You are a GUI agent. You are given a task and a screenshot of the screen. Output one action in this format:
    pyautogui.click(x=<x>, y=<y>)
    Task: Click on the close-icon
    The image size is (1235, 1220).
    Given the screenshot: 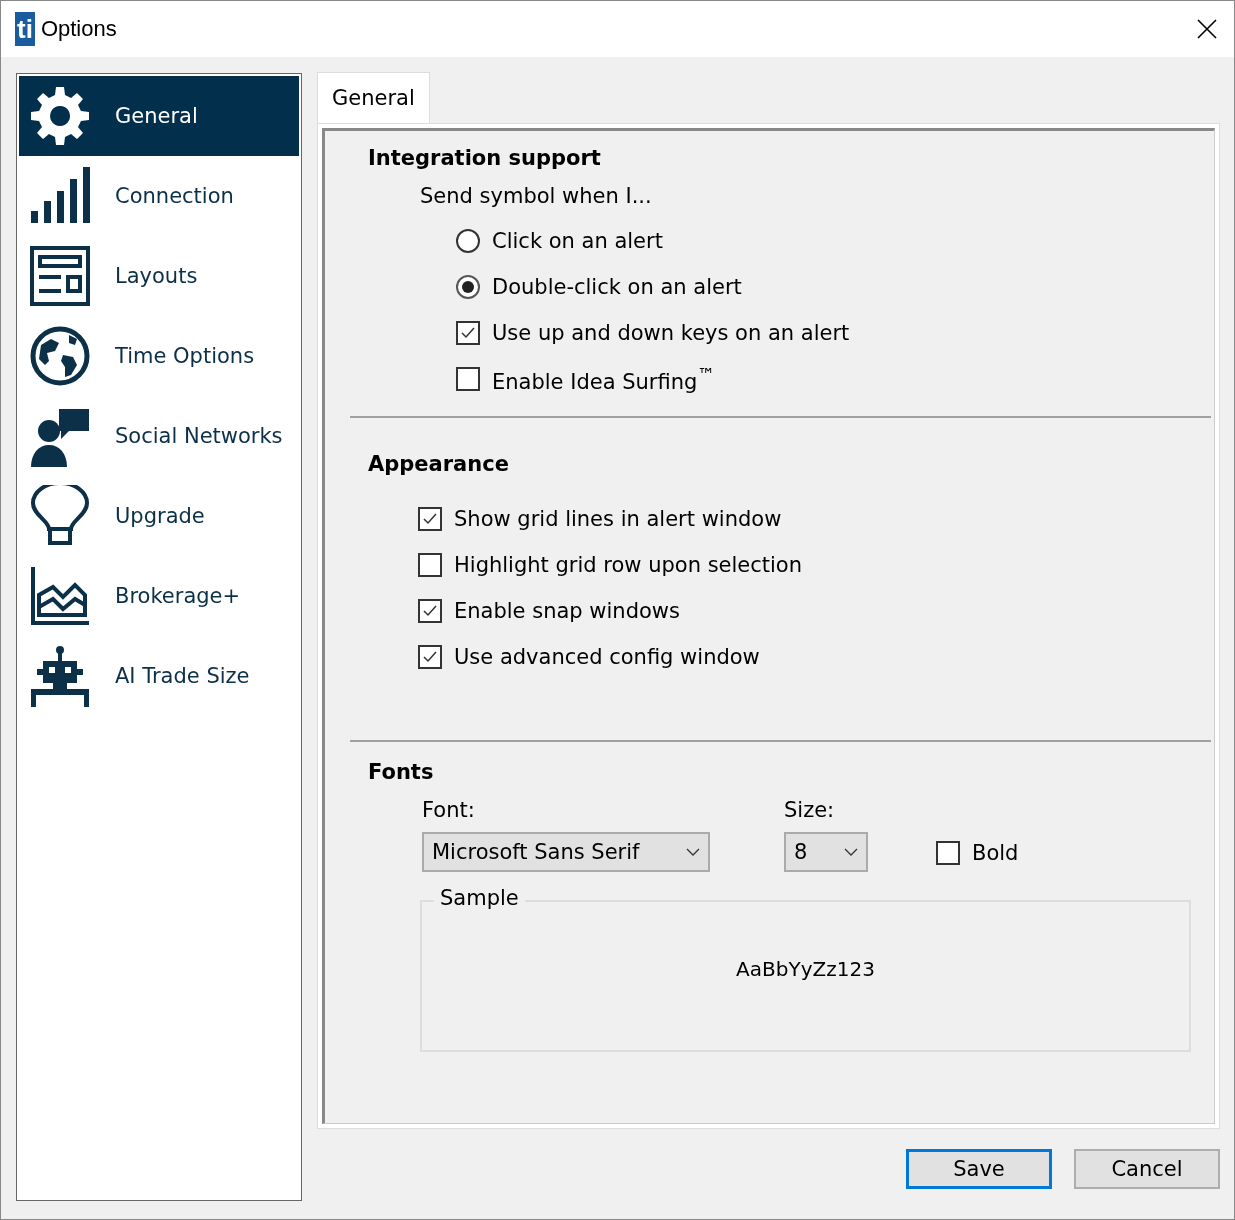 What is the action you would take?
    pyautogui.click(x=1207, y=29)
    